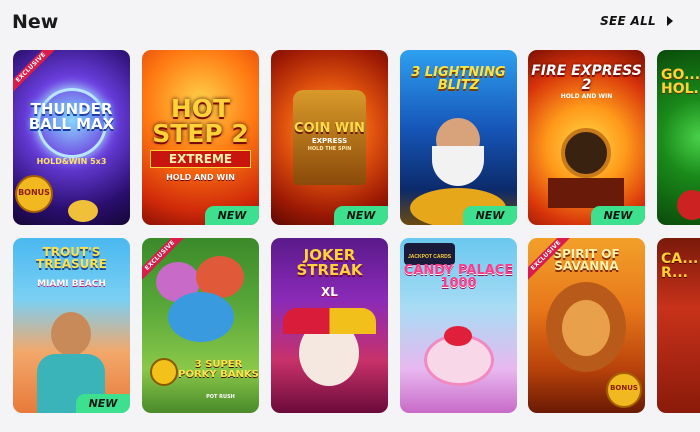 Image resolution: width=700 pixels, height=432 pixels. Describe the element at coordinates (35, 22) in the screenshot. I see `section-title: New` at that location.